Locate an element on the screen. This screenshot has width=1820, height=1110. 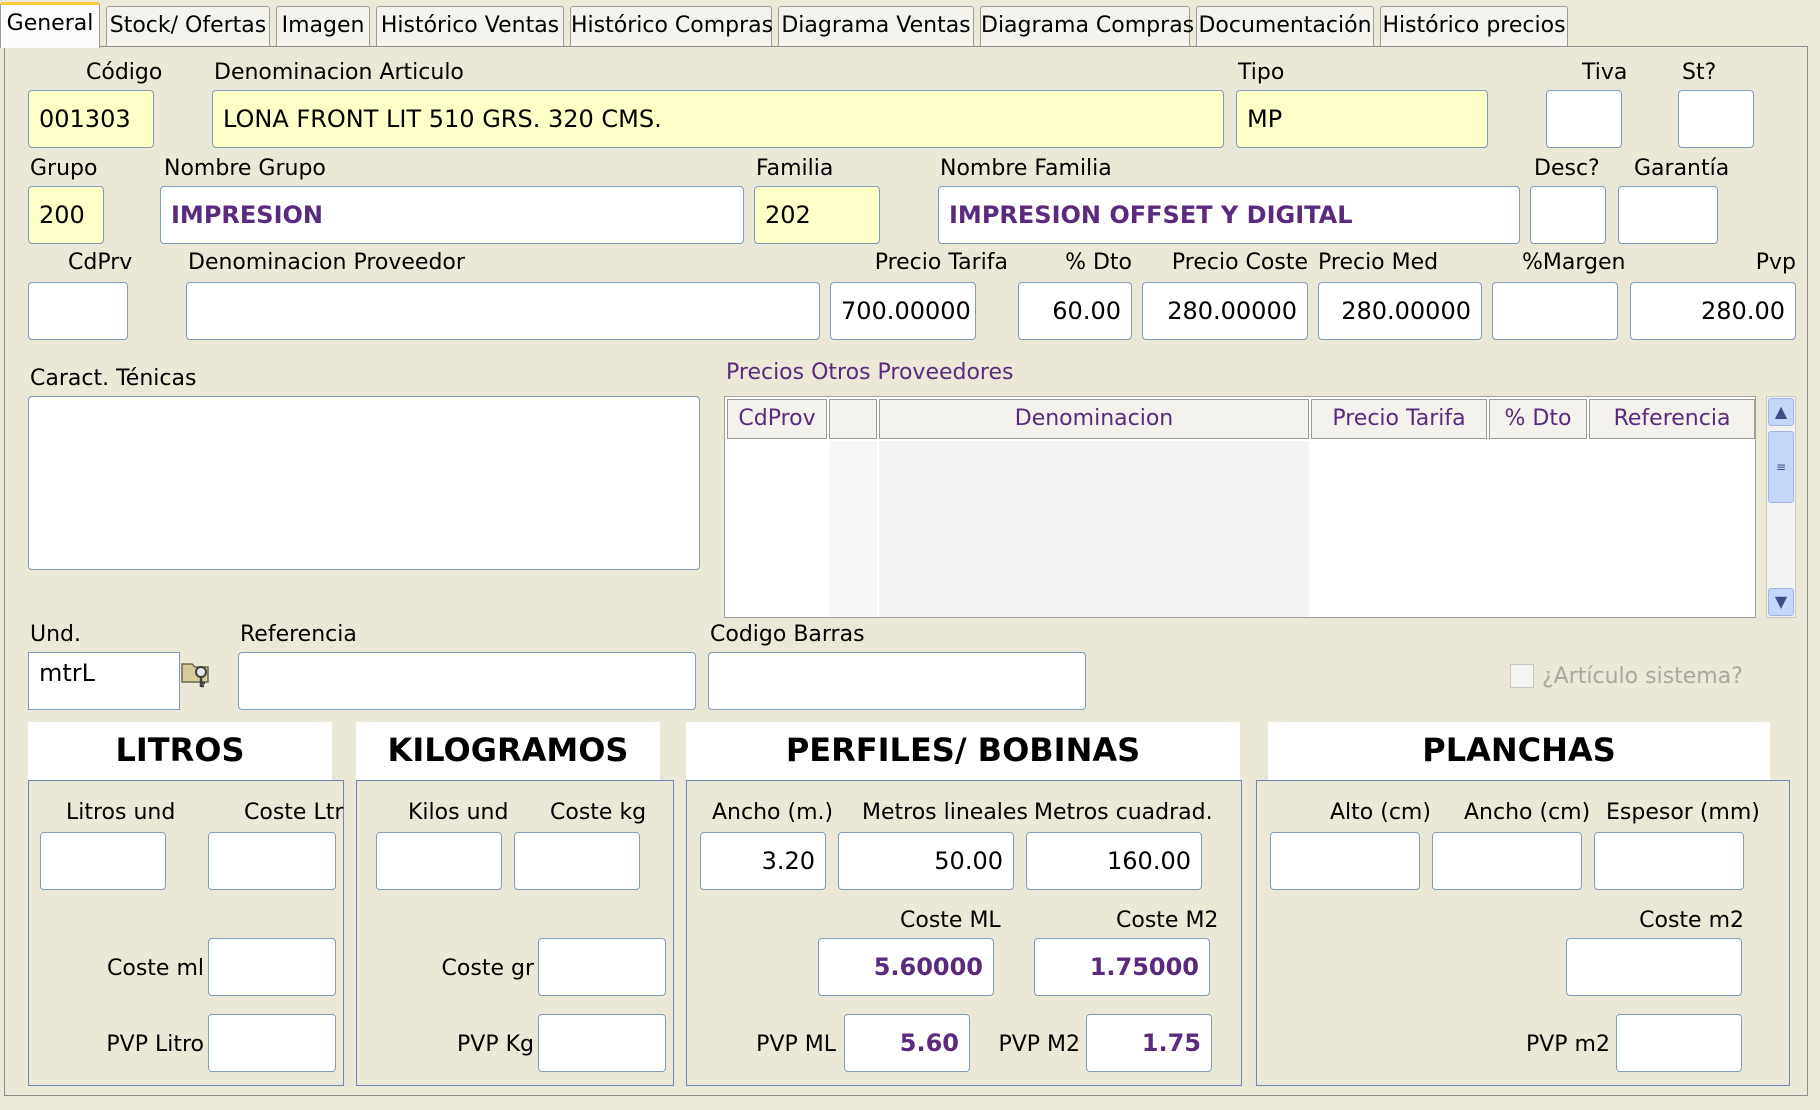
tipo-field: MP is located at coordinates (1362, 119).